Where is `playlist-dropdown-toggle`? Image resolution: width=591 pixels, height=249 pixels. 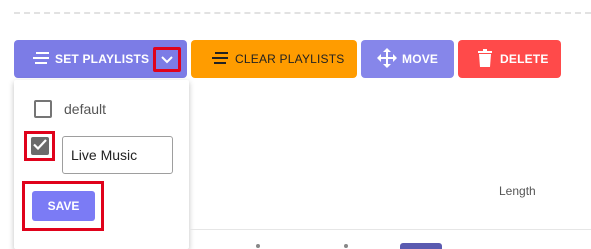 playlist-dropdown-toggle is located at coordinates (167, 59).